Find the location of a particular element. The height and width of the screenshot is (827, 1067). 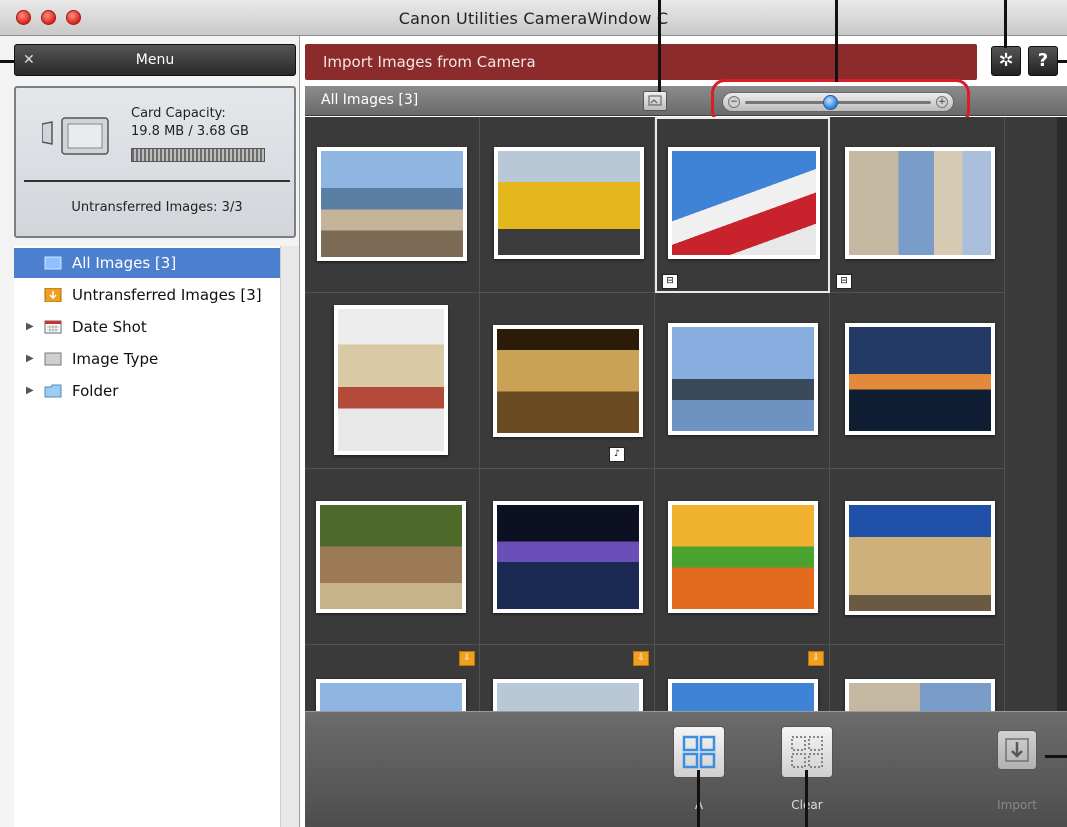

bottom-toolbar: A Clear Import is located at coordinates (686, 769).